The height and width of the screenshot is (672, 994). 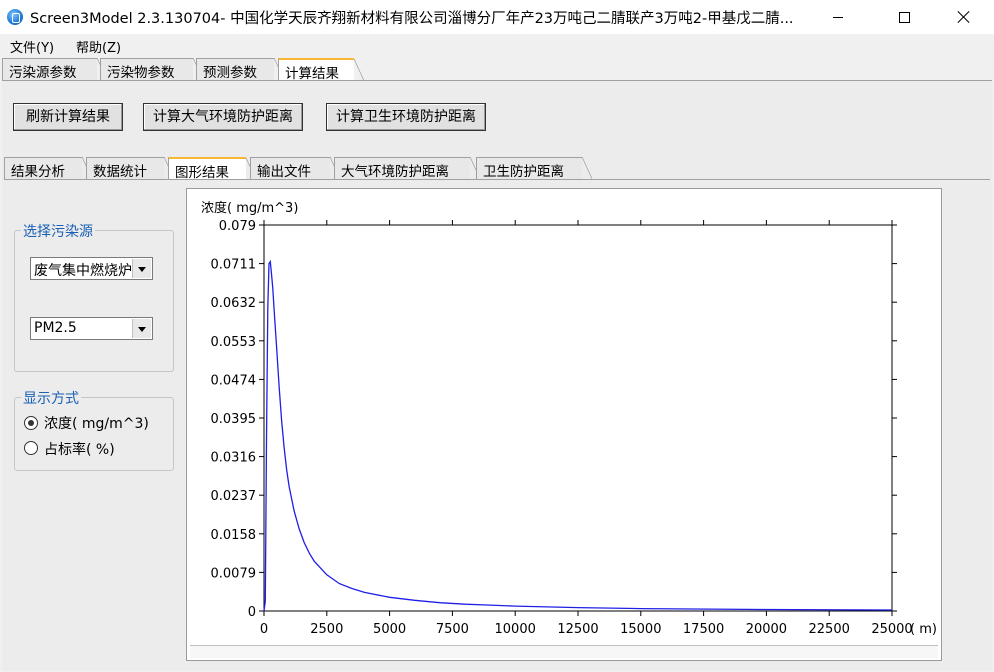 I want to click on pollutant-select-value: PM2.5, so click(x=55, y=328).